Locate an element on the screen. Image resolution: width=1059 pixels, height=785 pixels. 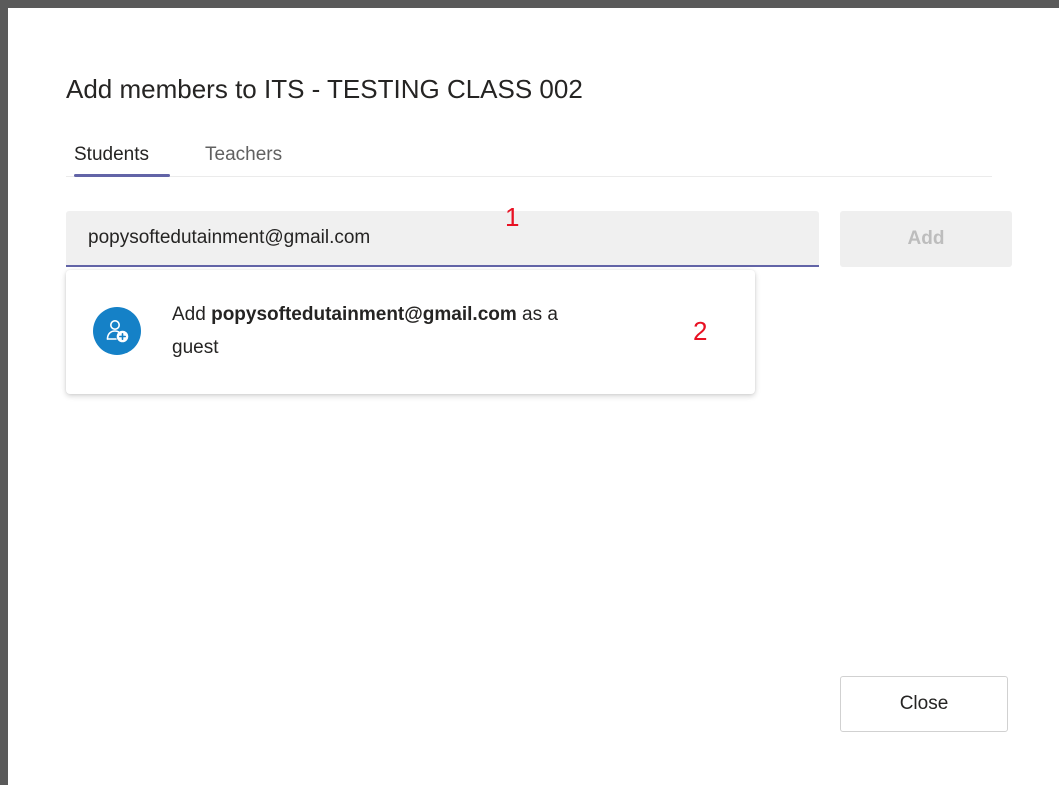
window-frame-top is located at coordinates (529, 4).